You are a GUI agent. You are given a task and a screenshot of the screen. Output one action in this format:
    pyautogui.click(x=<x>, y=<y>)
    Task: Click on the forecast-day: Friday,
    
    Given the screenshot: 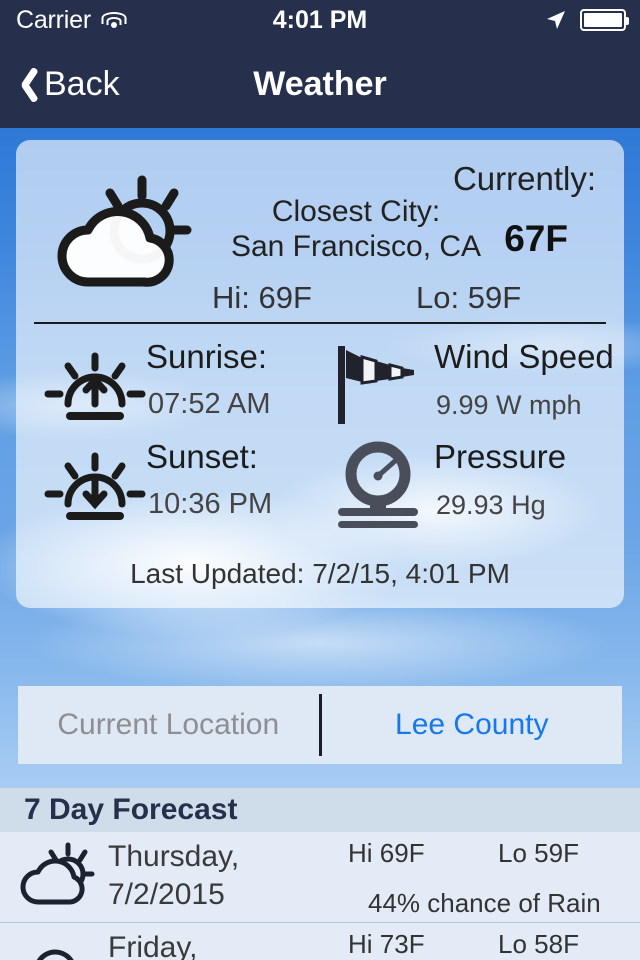 What is the action you would take?
    pyautogui.click(x=153, y=945)
    